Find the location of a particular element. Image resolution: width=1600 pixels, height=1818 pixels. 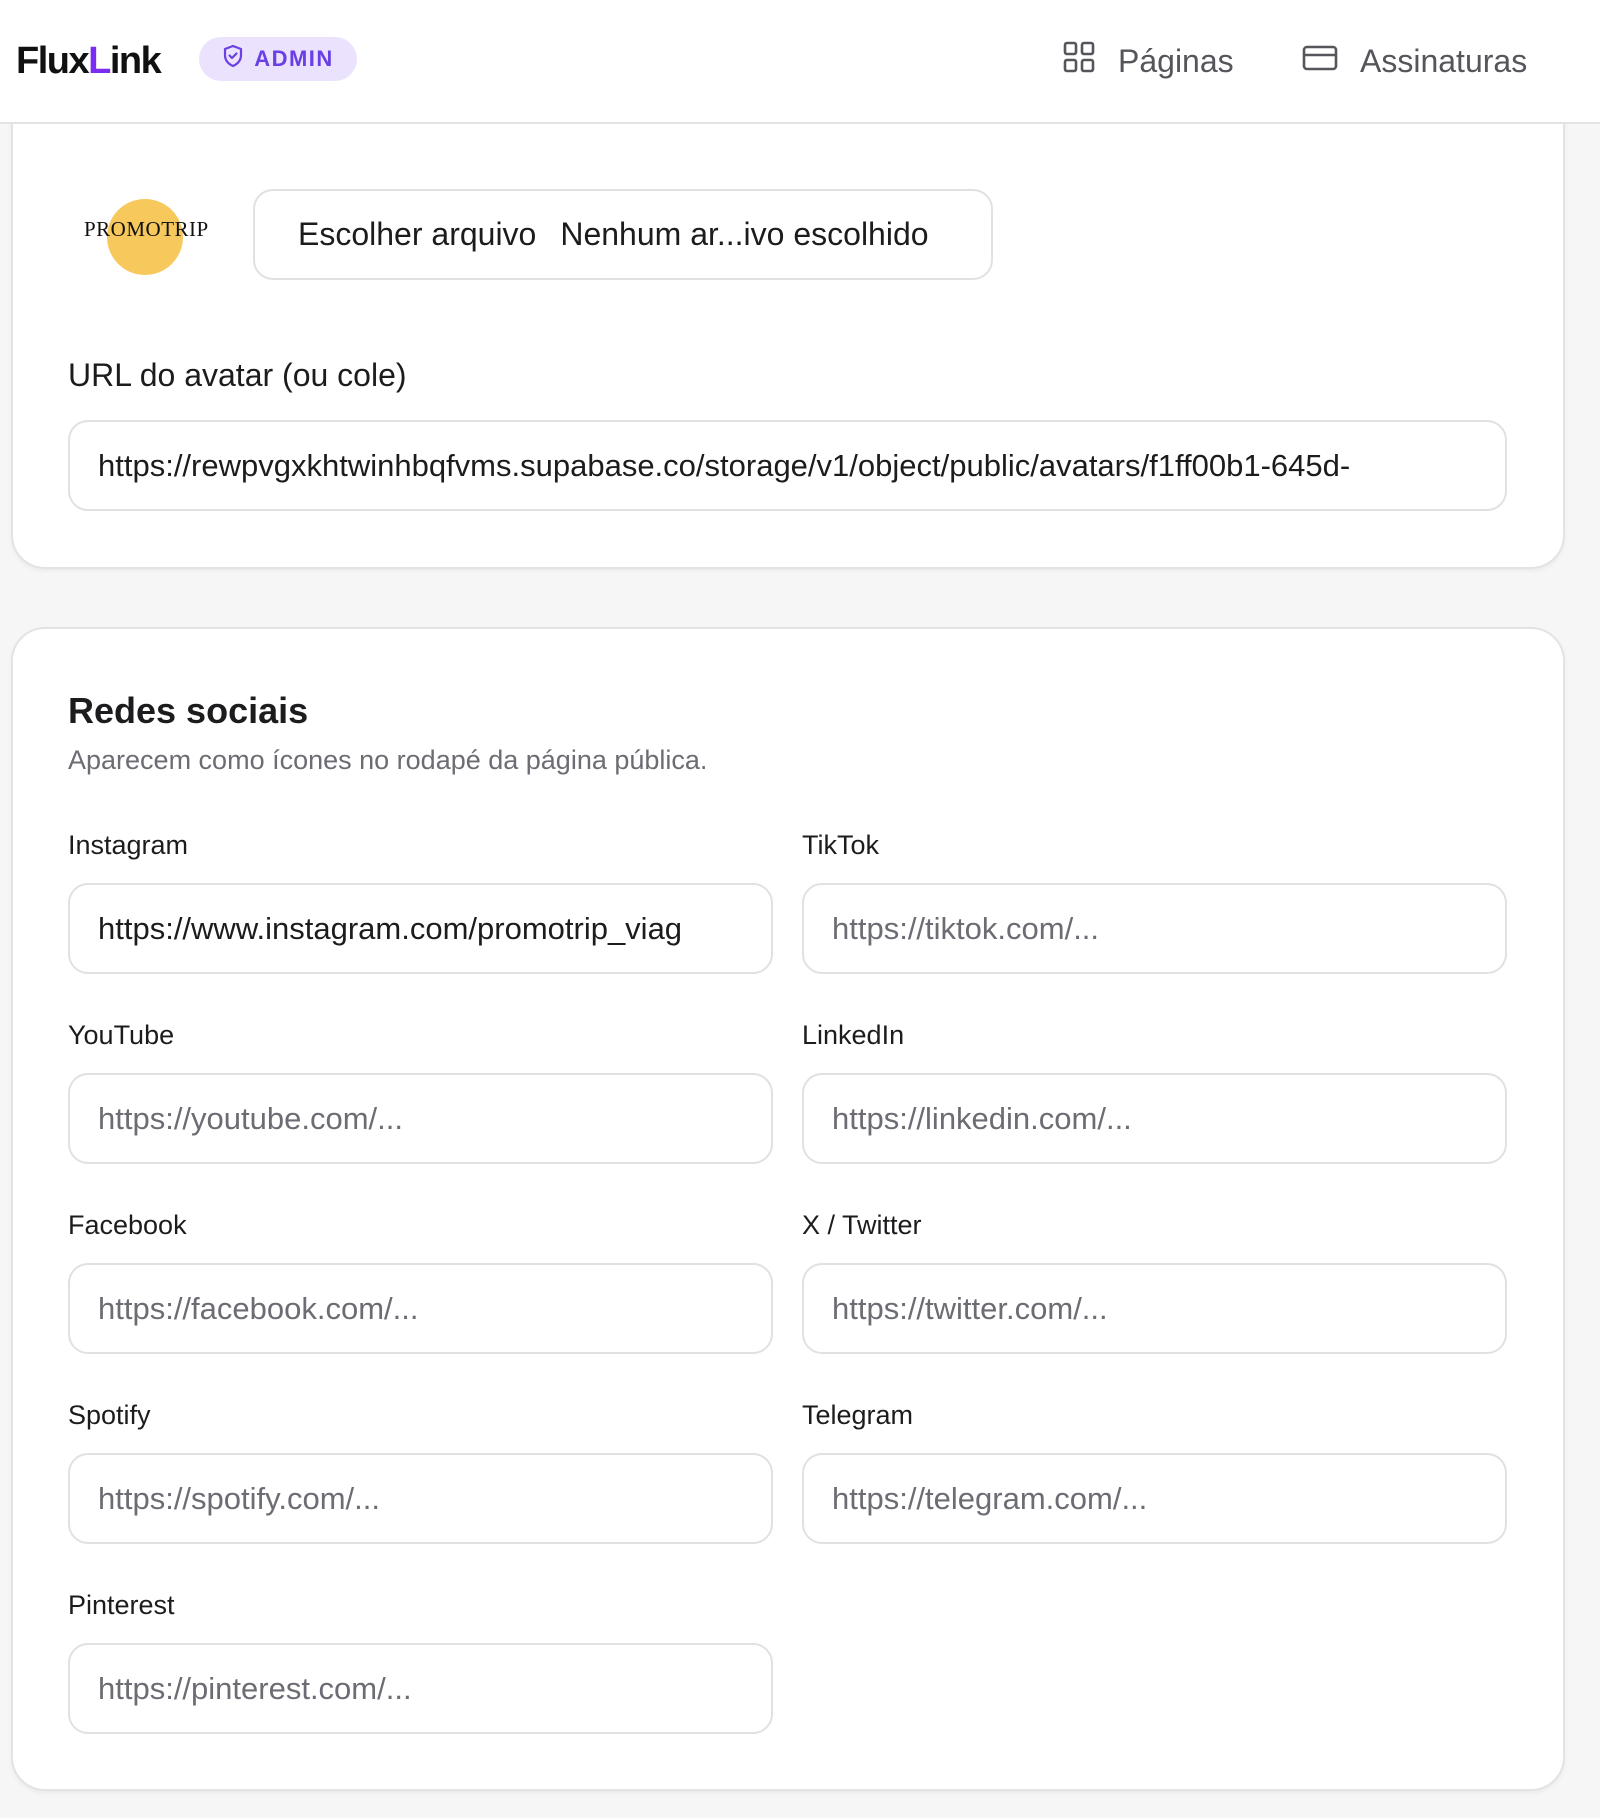

fluxlink-logo: Flux Link is located at coordinates (89, 61).